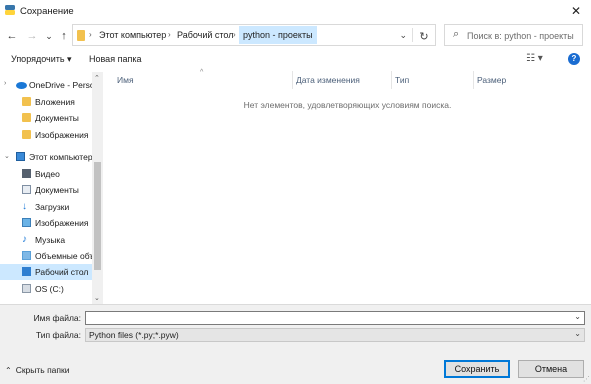 The width and height of the screenshot is (591, 384). I want to click on sidebar-item-downloads: ↓ Загрузки, so click(46, 207).